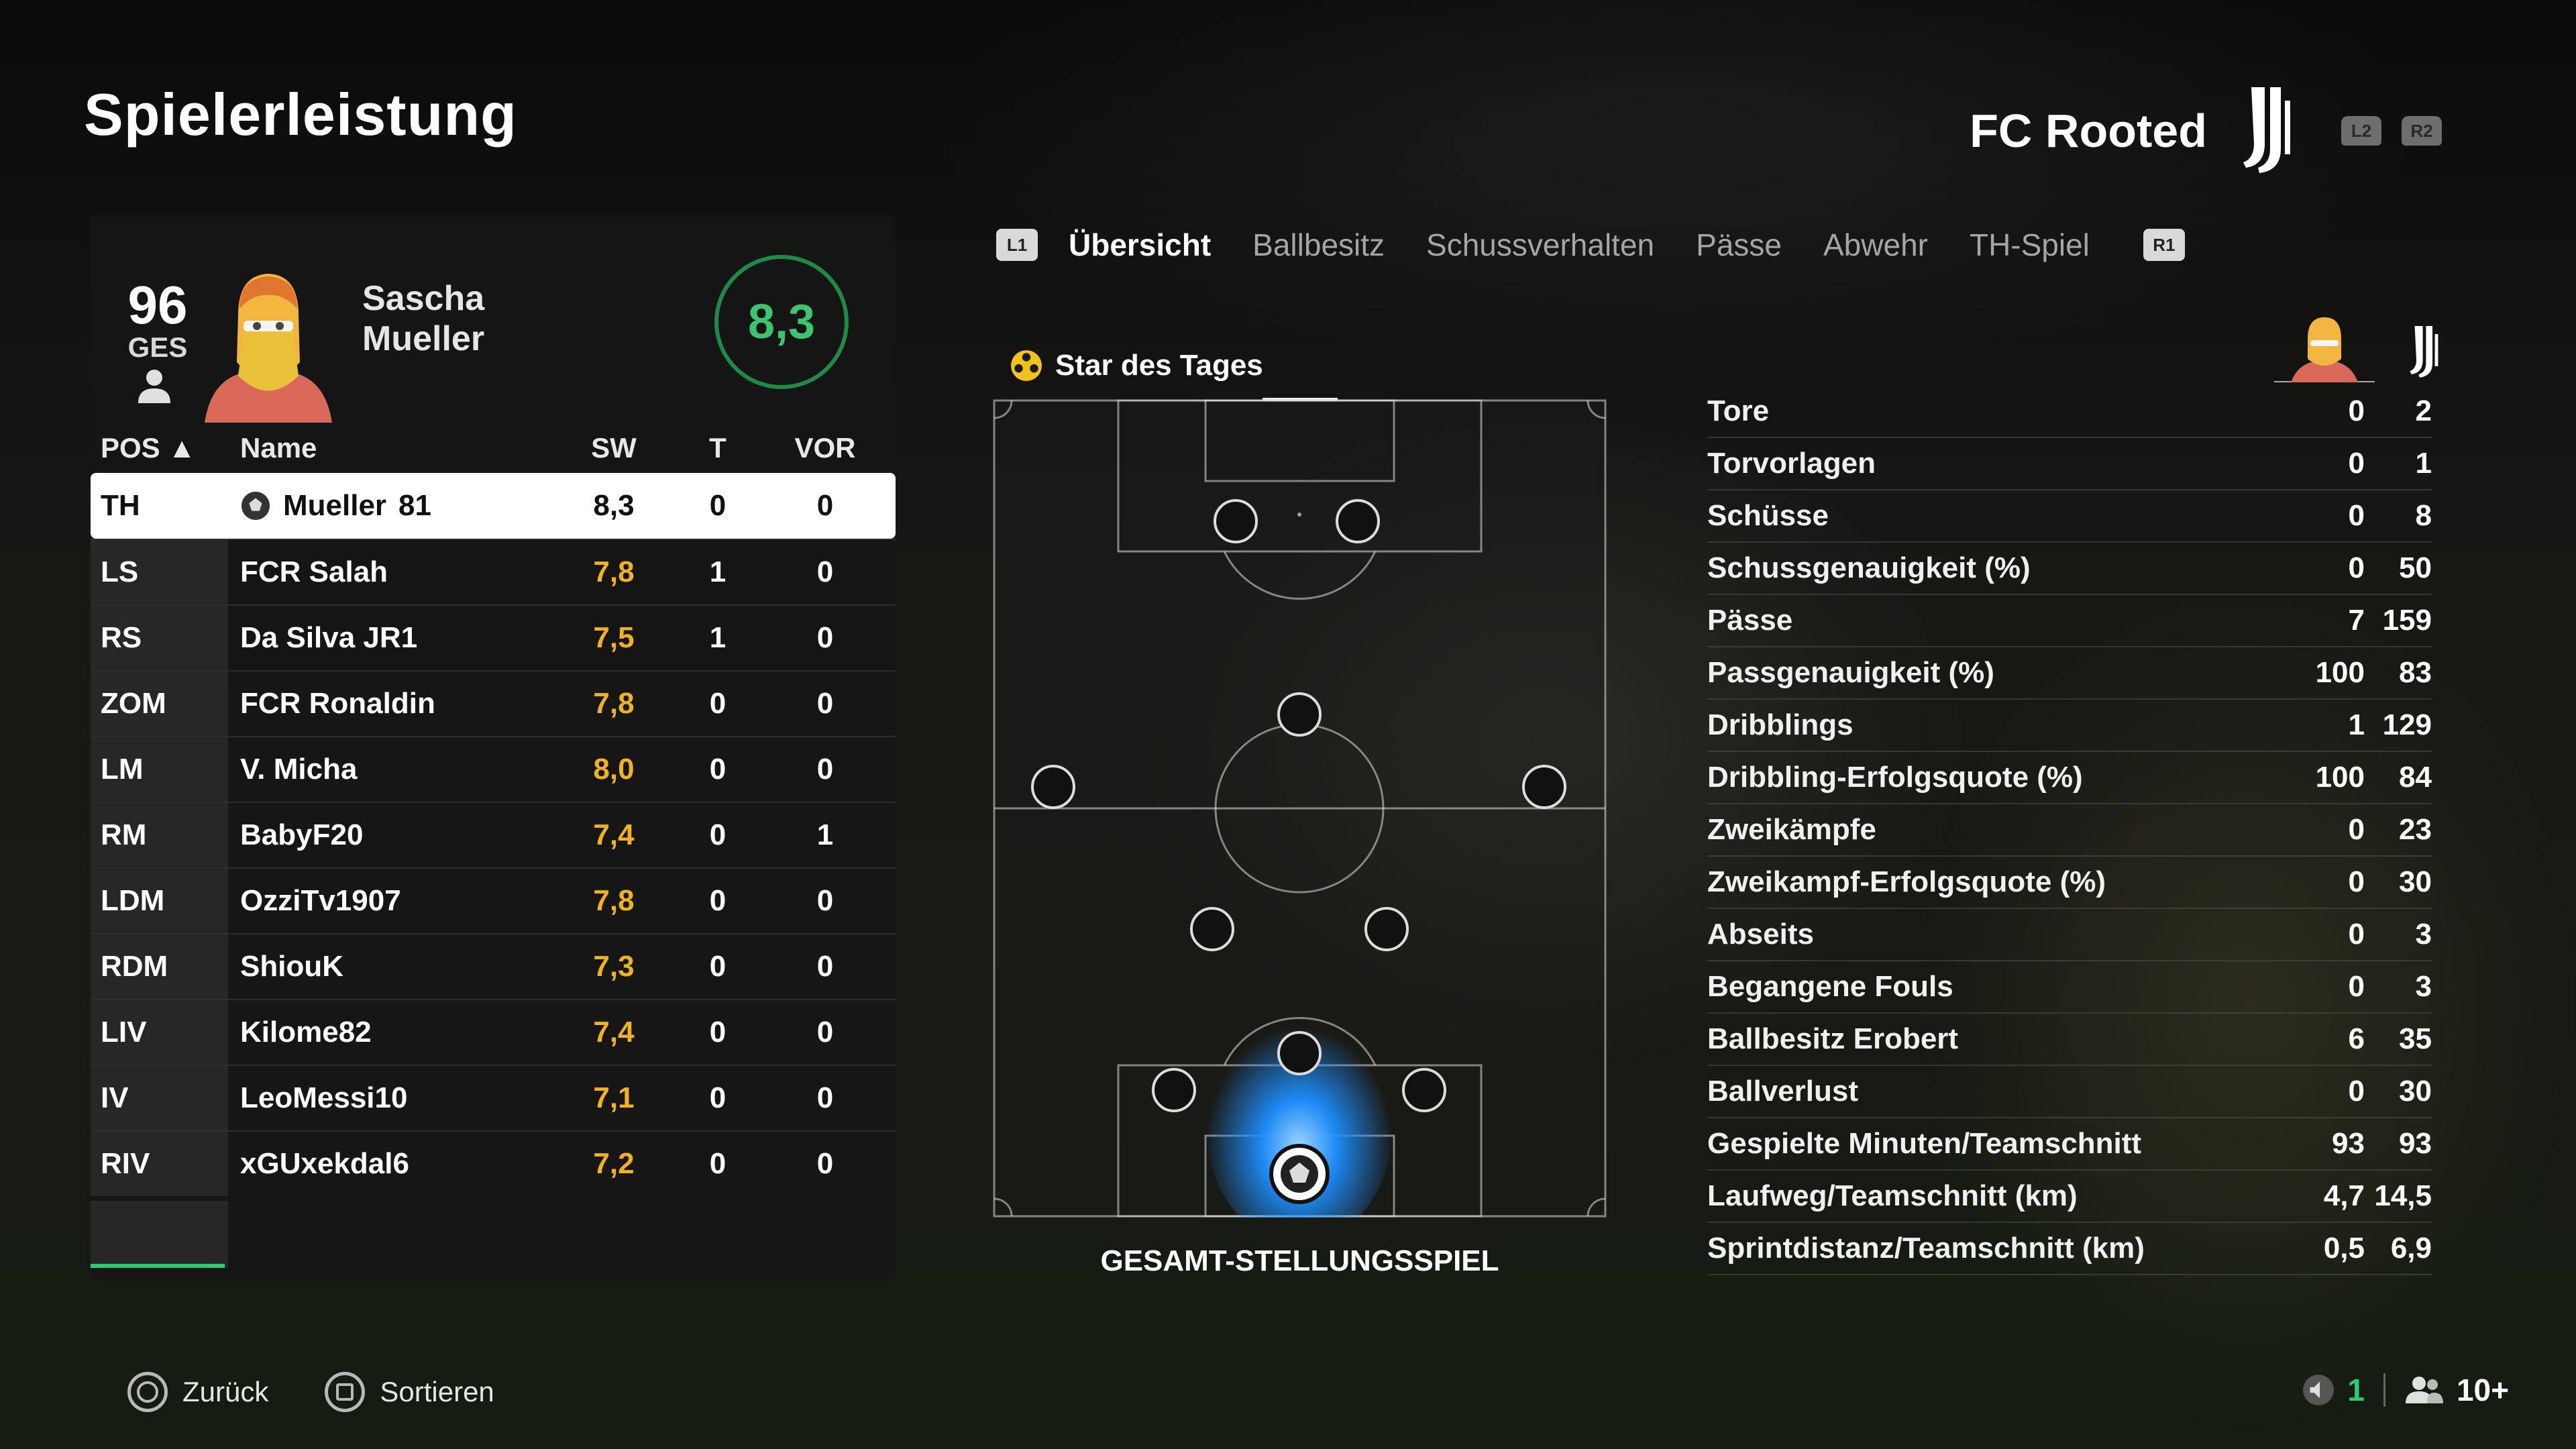  Describe the element at coordinates (2206, 130) in the screenshot. I see `team-header: FC Rooted L2 R2` at that location.